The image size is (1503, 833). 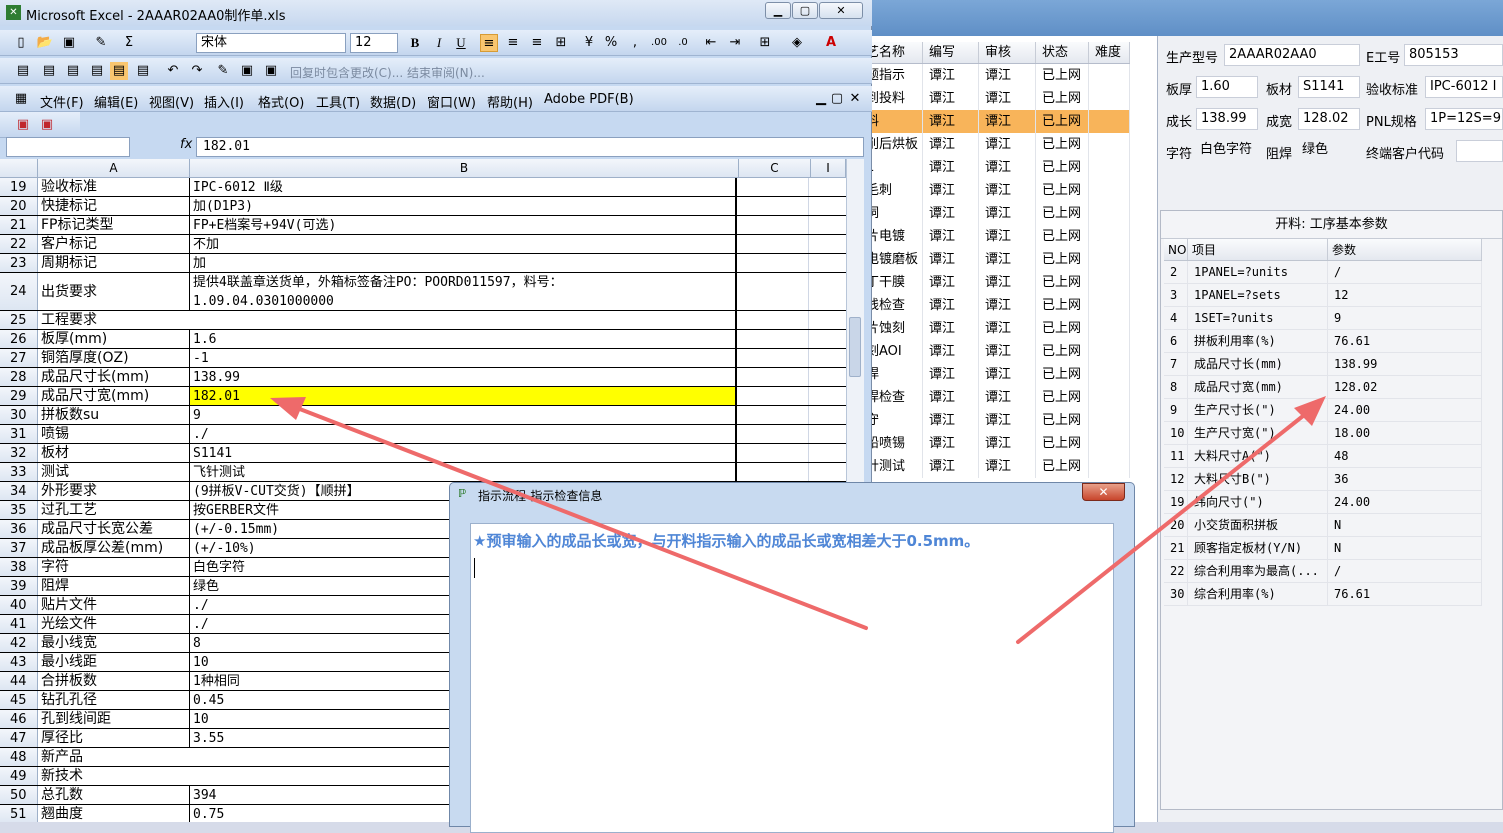 I want to click on cell-b: 不加, so click(x=463, y=244).